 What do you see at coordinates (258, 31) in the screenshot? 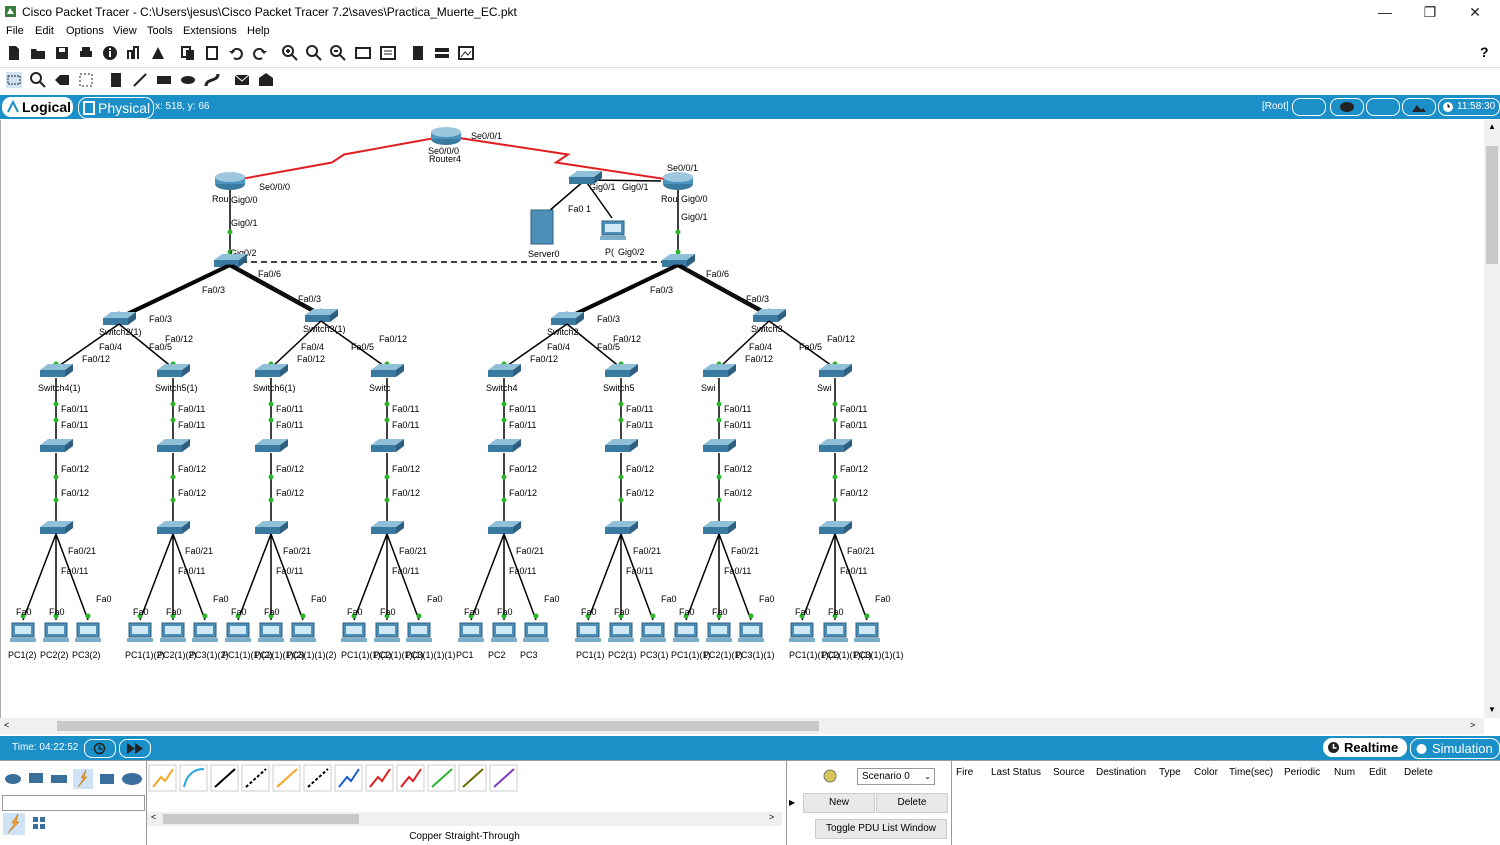
I see `menu-help: Help` at bounding box center [258, 31].